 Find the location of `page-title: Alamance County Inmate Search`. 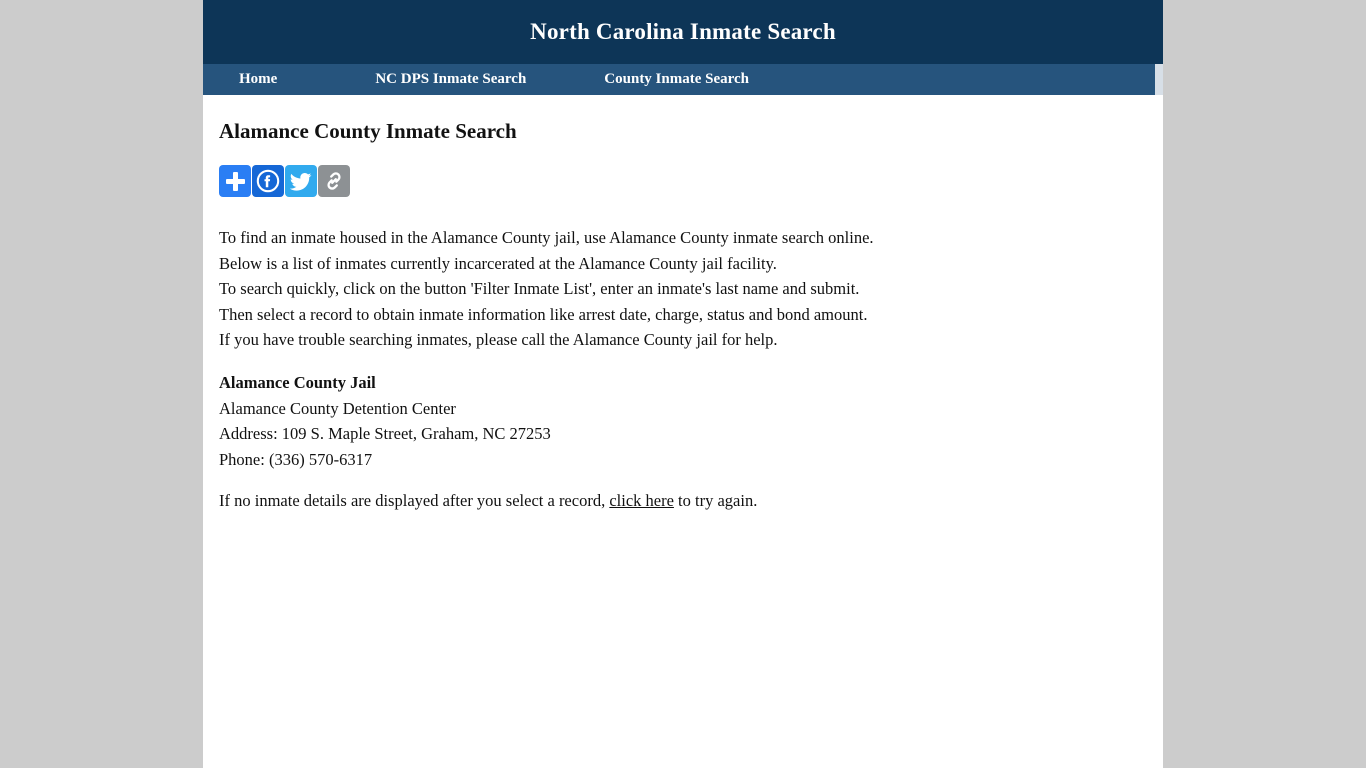

page-title: Alamance County Inmate Search is located at coordinates (368, 131).